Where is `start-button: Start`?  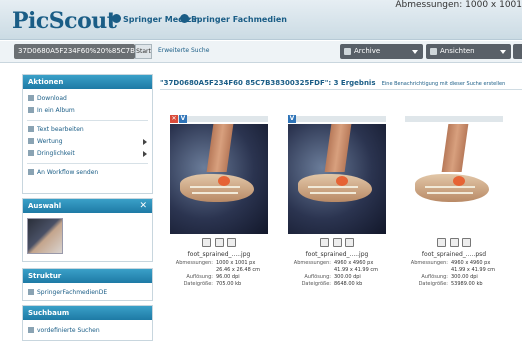
start-button: Start is located at coordinates (143, 51).